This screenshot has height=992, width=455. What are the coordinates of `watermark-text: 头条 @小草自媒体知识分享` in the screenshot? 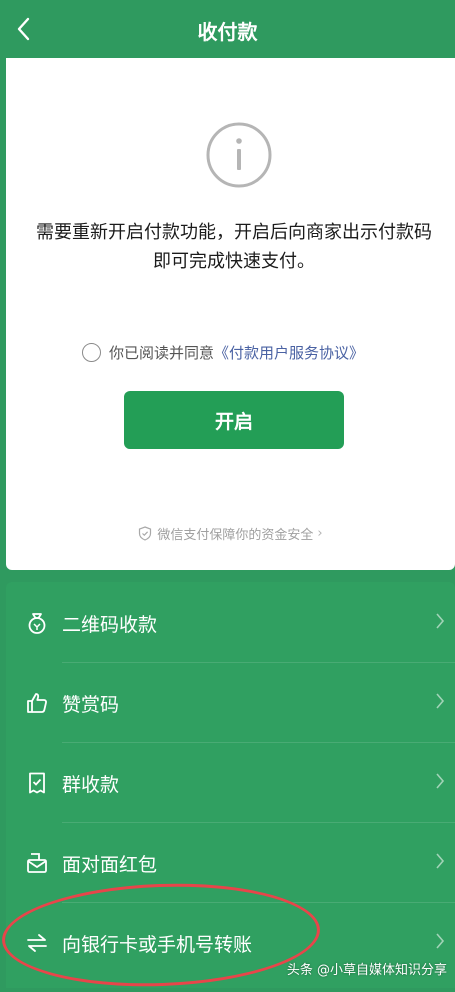 It's located at (366, 970).